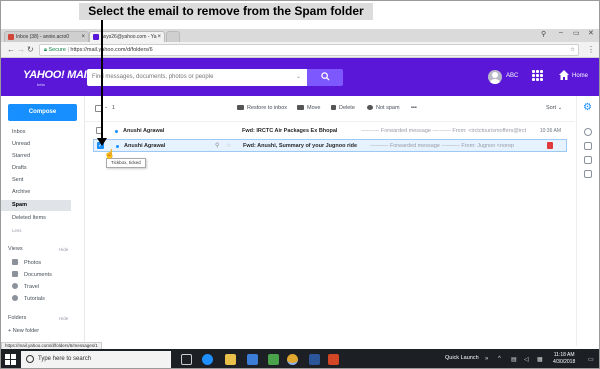 The width and height of the screenshot is (600, 369). I want to click on notifications-icon: ▭, so click(591, 359).